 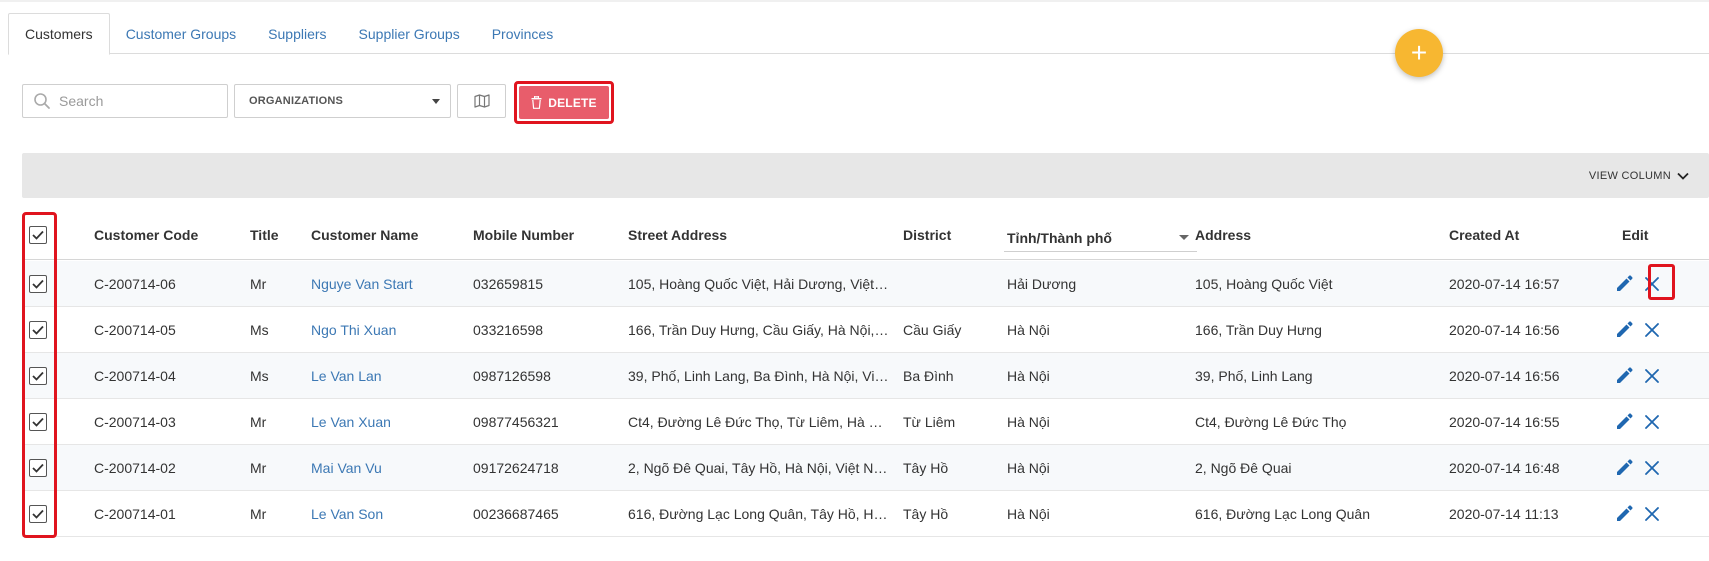 What do you see at coordinates (1683, 176) in the screenshot?
I see `chevron-down-icon` at bounding box center [1683, 176].